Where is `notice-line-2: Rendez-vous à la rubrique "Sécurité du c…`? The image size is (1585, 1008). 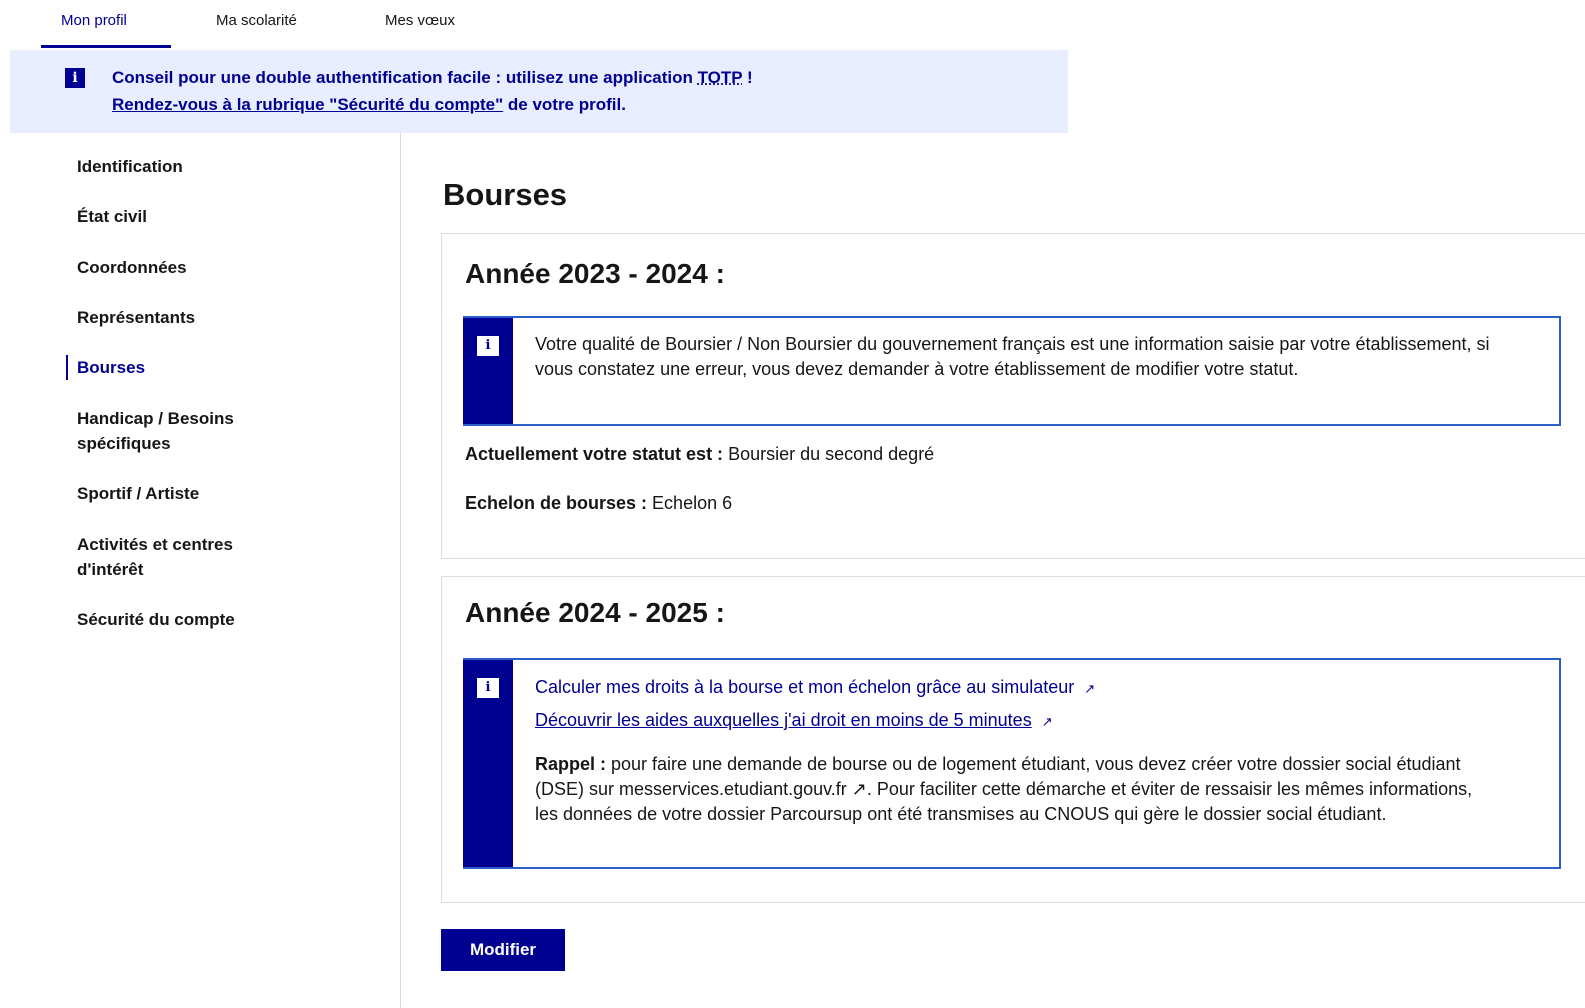
notice-line-2: Rendez-vous à la rubrique "Sécurité du c… is located at coordinates (369, 105).